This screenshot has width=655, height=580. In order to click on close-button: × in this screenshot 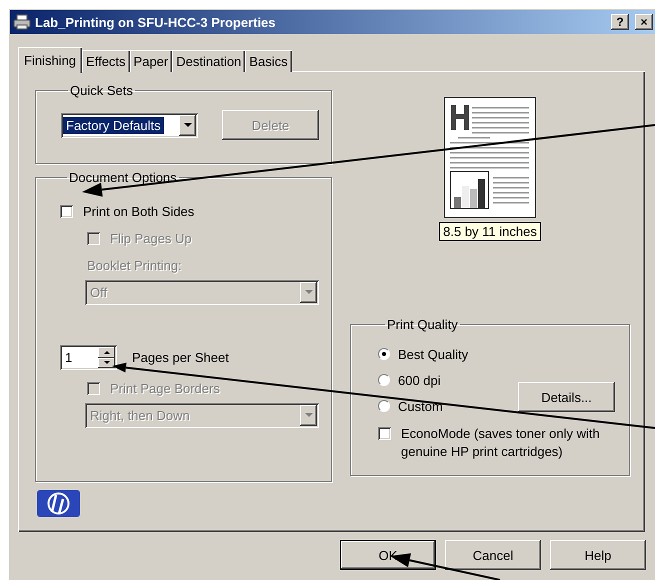, I will do `click(644, 22)`.